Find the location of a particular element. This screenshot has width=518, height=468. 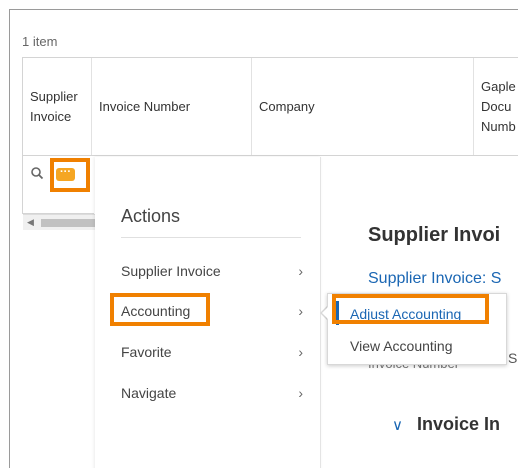

actions-menu-divider is located at coordinates (211, 237).